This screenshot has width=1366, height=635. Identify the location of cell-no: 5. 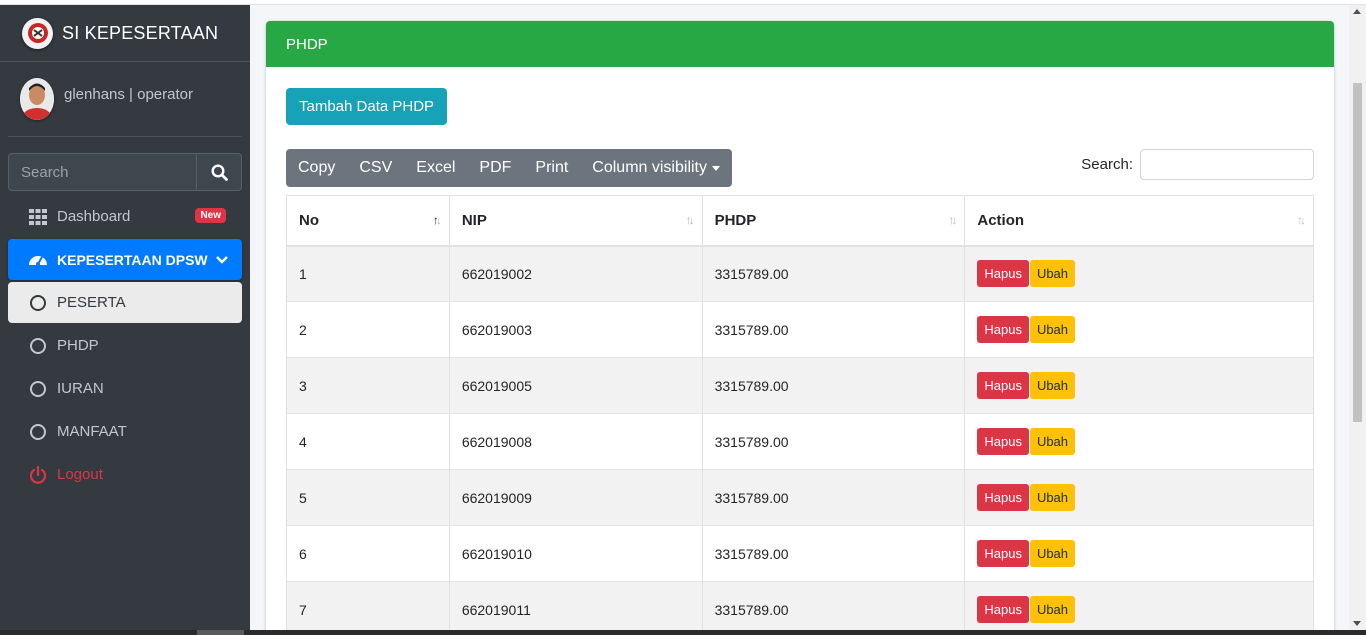
(368, 497).